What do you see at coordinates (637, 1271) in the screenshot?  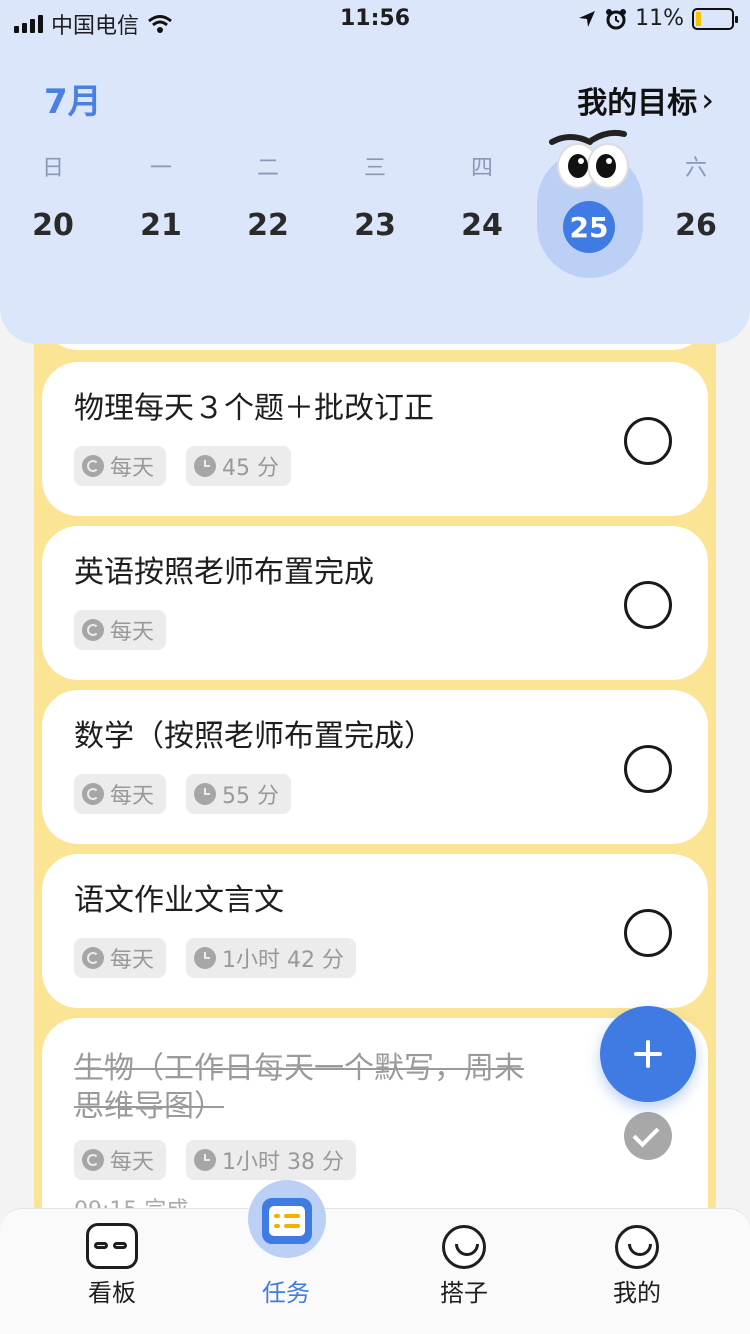 I see `tab-profile: 我的` at bounding box center [637, 1271].